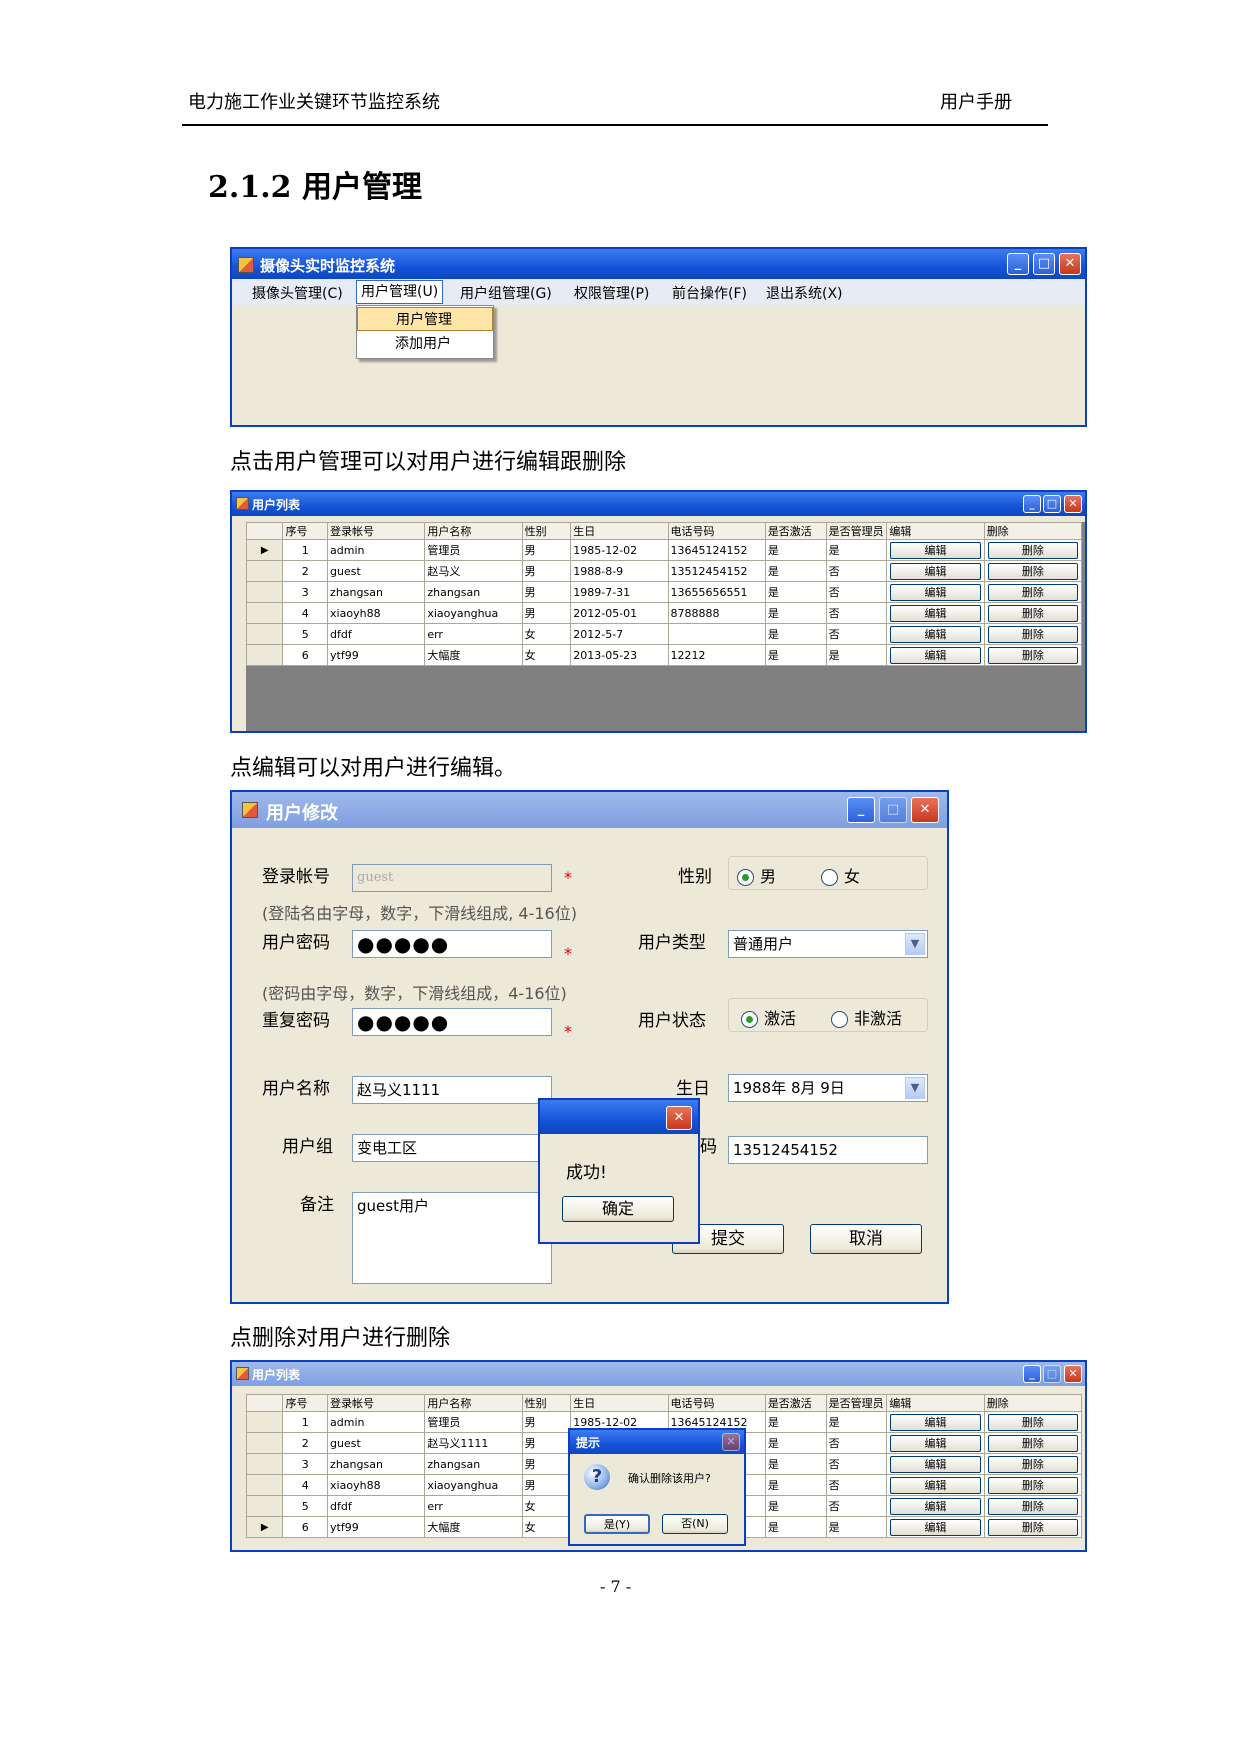 The width and height of the screenshot is (1241, 1754). Describe the element at coordinates (618, 1209) in the screenshot. I see `ok-button: 确定` at that location.